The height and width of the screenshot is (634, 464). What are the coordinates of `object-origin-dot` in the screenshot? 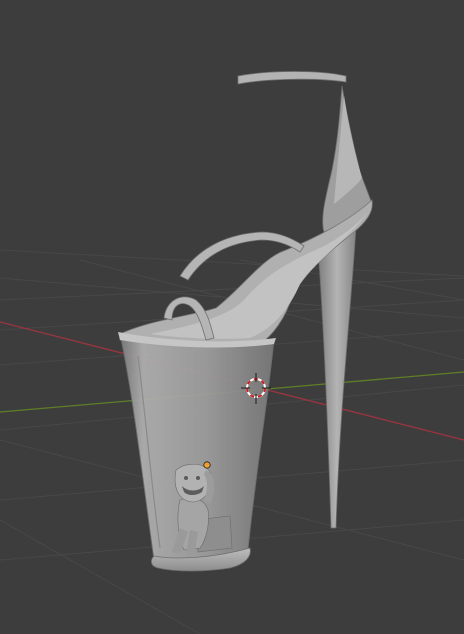 It's located at (207, 465).